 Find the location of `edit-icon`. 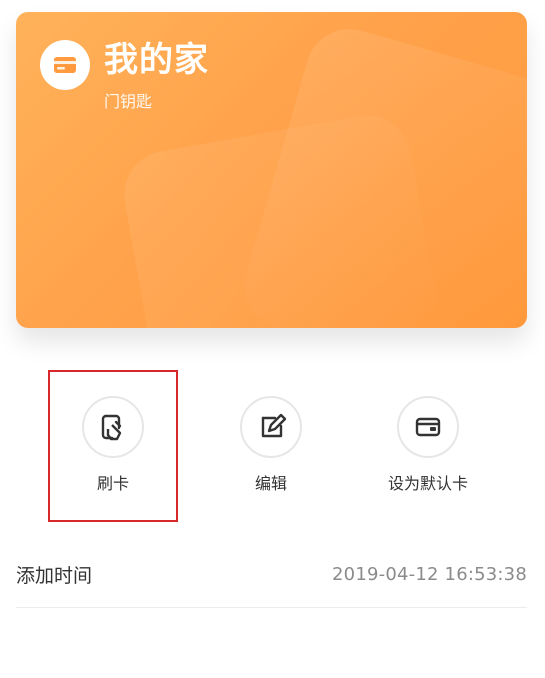

edit-icon is located at coordinates (274, 425).